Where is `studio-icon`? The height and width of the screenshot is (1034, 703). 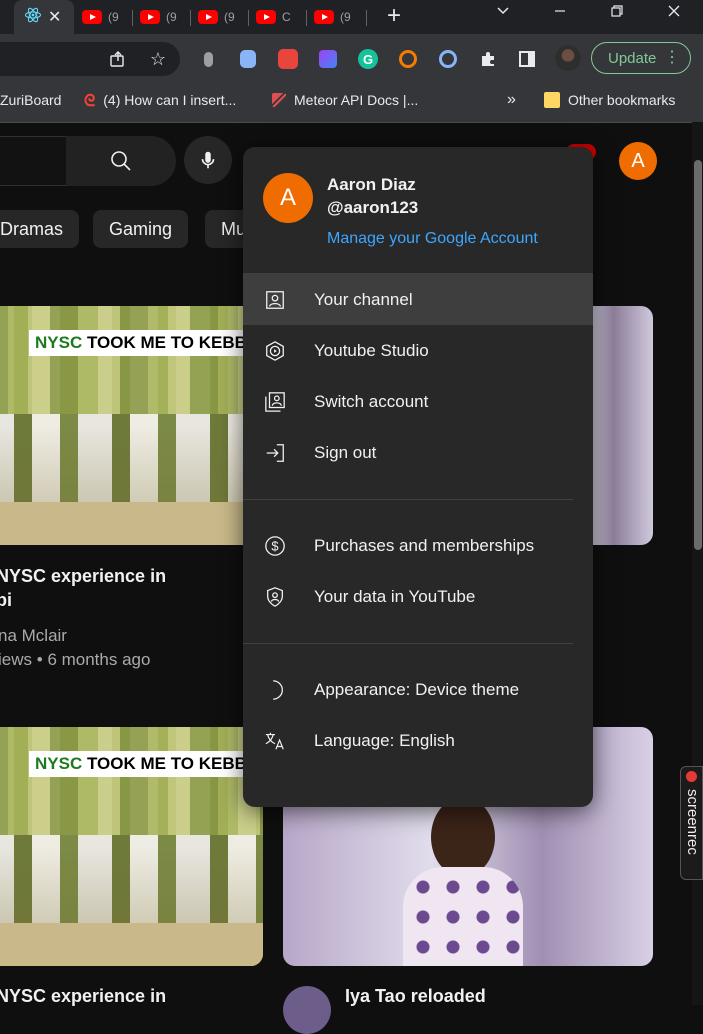 studio-icon is located at coordinates (275, 351).